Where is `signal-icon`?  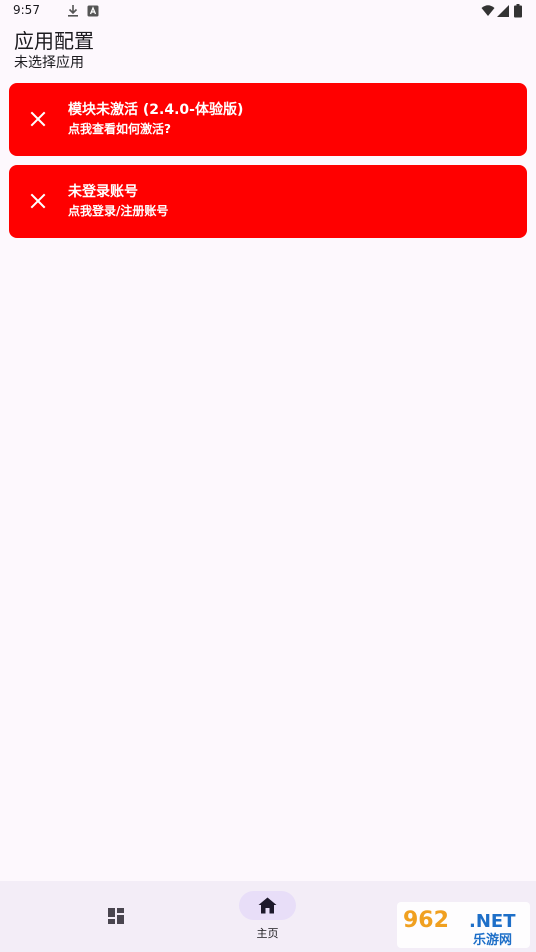
signal-icon is located at coordinates (503, 11).